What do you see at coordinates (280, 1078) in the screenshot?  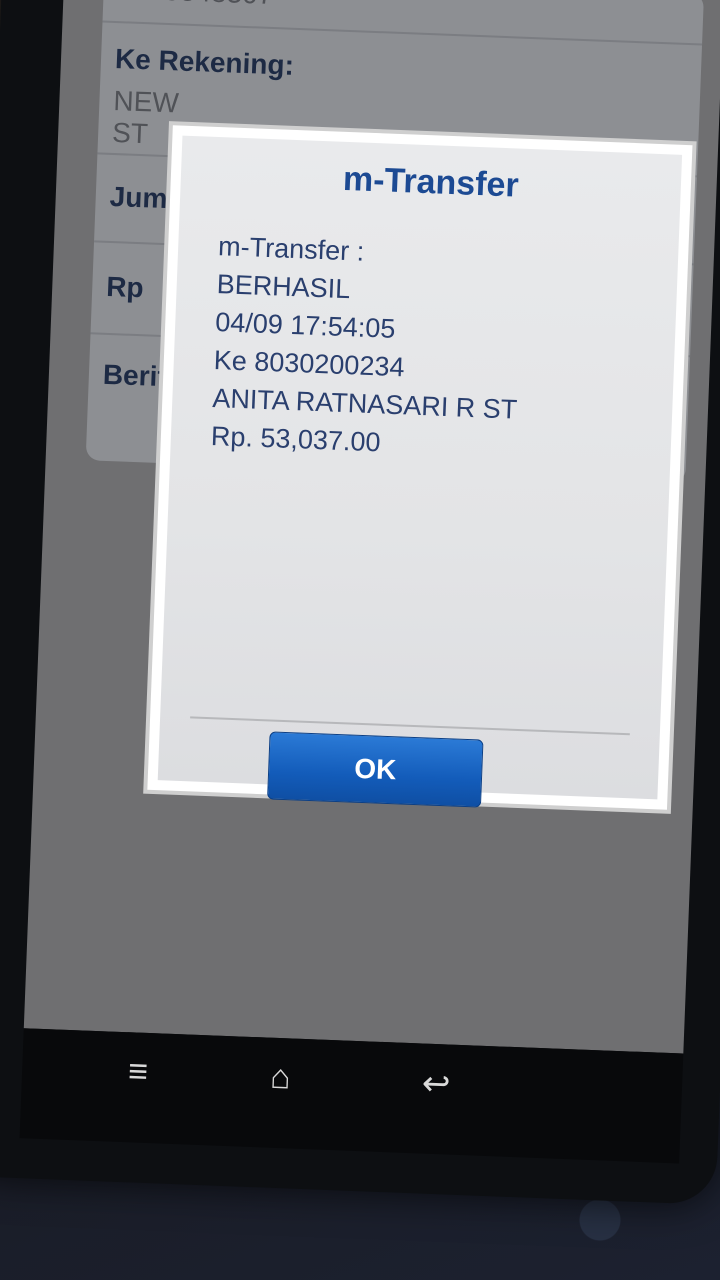 I see `home-icon: ⌂` at bounding box center [280, 1078].